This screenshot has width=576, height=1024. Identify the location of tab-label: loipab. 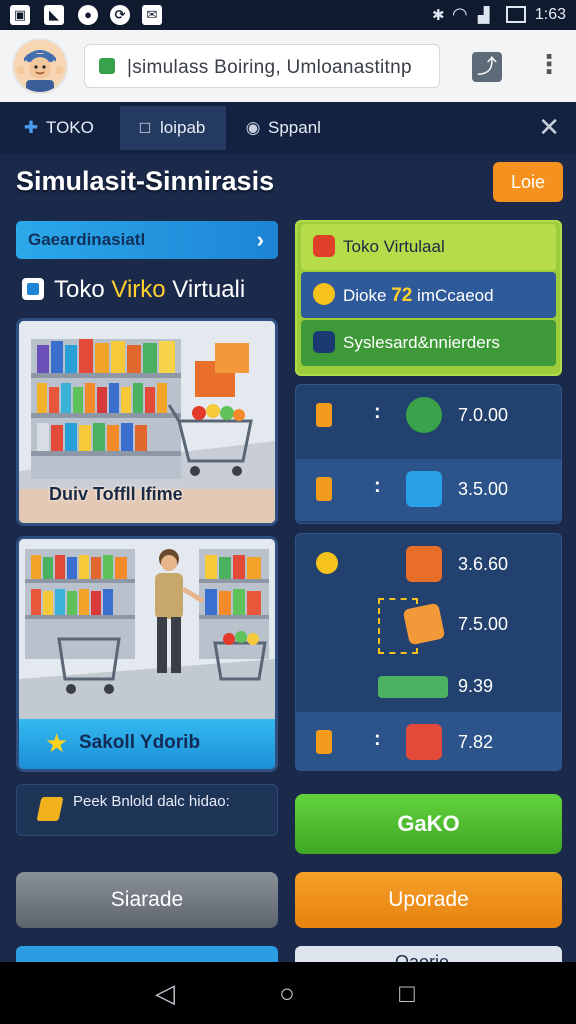
(183, 127).